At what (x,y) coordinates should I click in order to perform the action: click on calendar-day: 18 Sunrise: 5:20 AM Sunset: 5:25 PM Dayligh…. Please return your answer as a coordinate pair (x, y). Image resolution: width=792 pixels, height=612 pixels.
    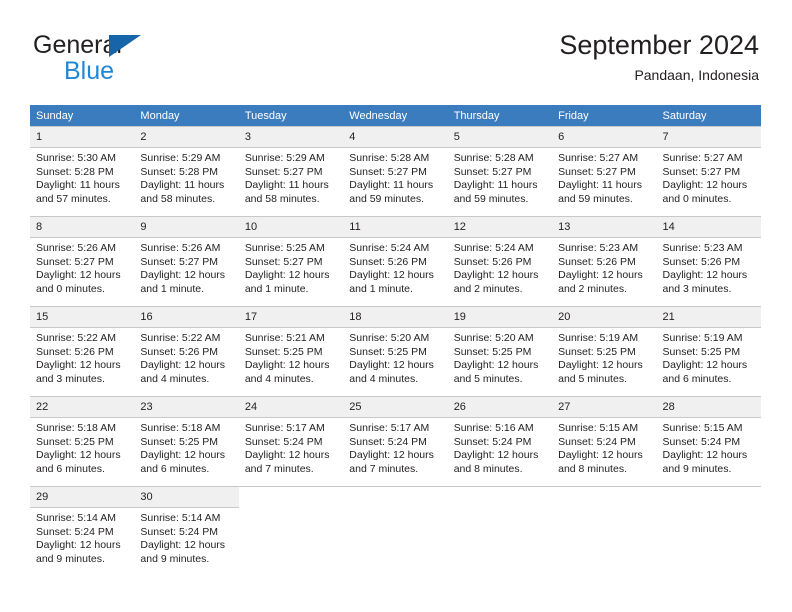
    Looking at the image, I should click on (395, 351).